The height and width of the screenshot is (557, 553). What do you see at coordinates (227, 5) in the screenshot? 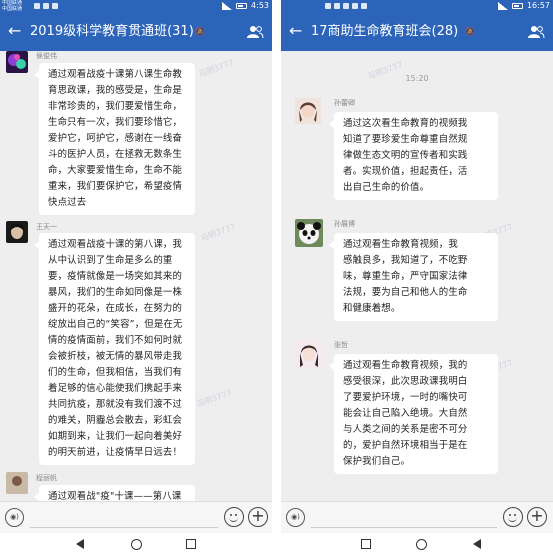
I see `signal-icon` at bounding box center [227, 5].